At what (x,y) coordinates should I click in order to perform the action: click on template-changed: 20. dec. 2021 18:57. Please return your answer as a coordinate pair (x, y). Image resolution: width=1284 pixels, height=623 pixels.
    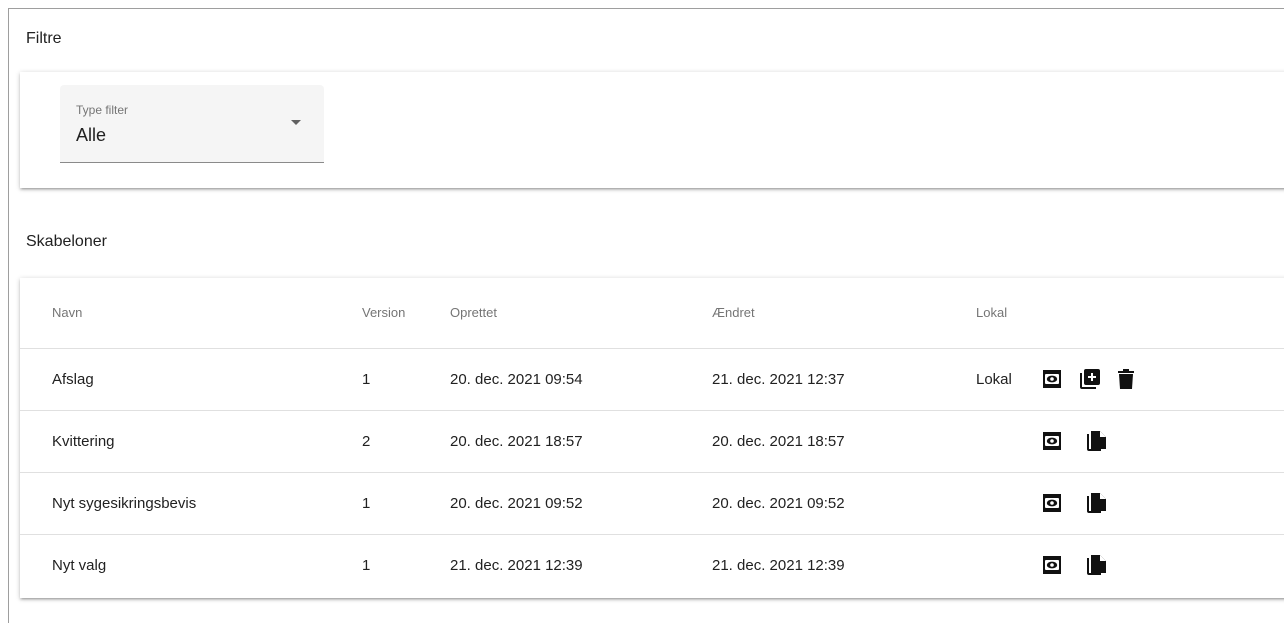
    Looking at the image, I should click on (824, 441).